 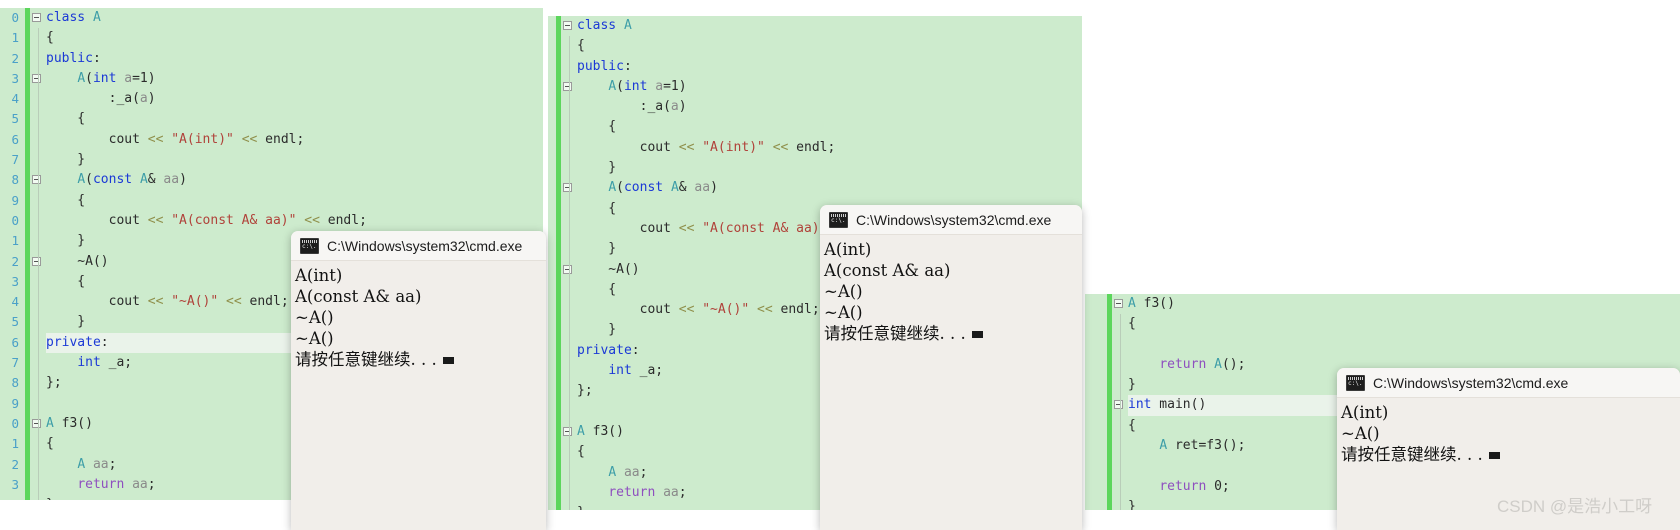 What do you see at coordinates (1508, 431) in the screenshot?
I see `console-output-3: A(int) ~A() 请按任意键继续. . .` at bounding box center [1508, 431].